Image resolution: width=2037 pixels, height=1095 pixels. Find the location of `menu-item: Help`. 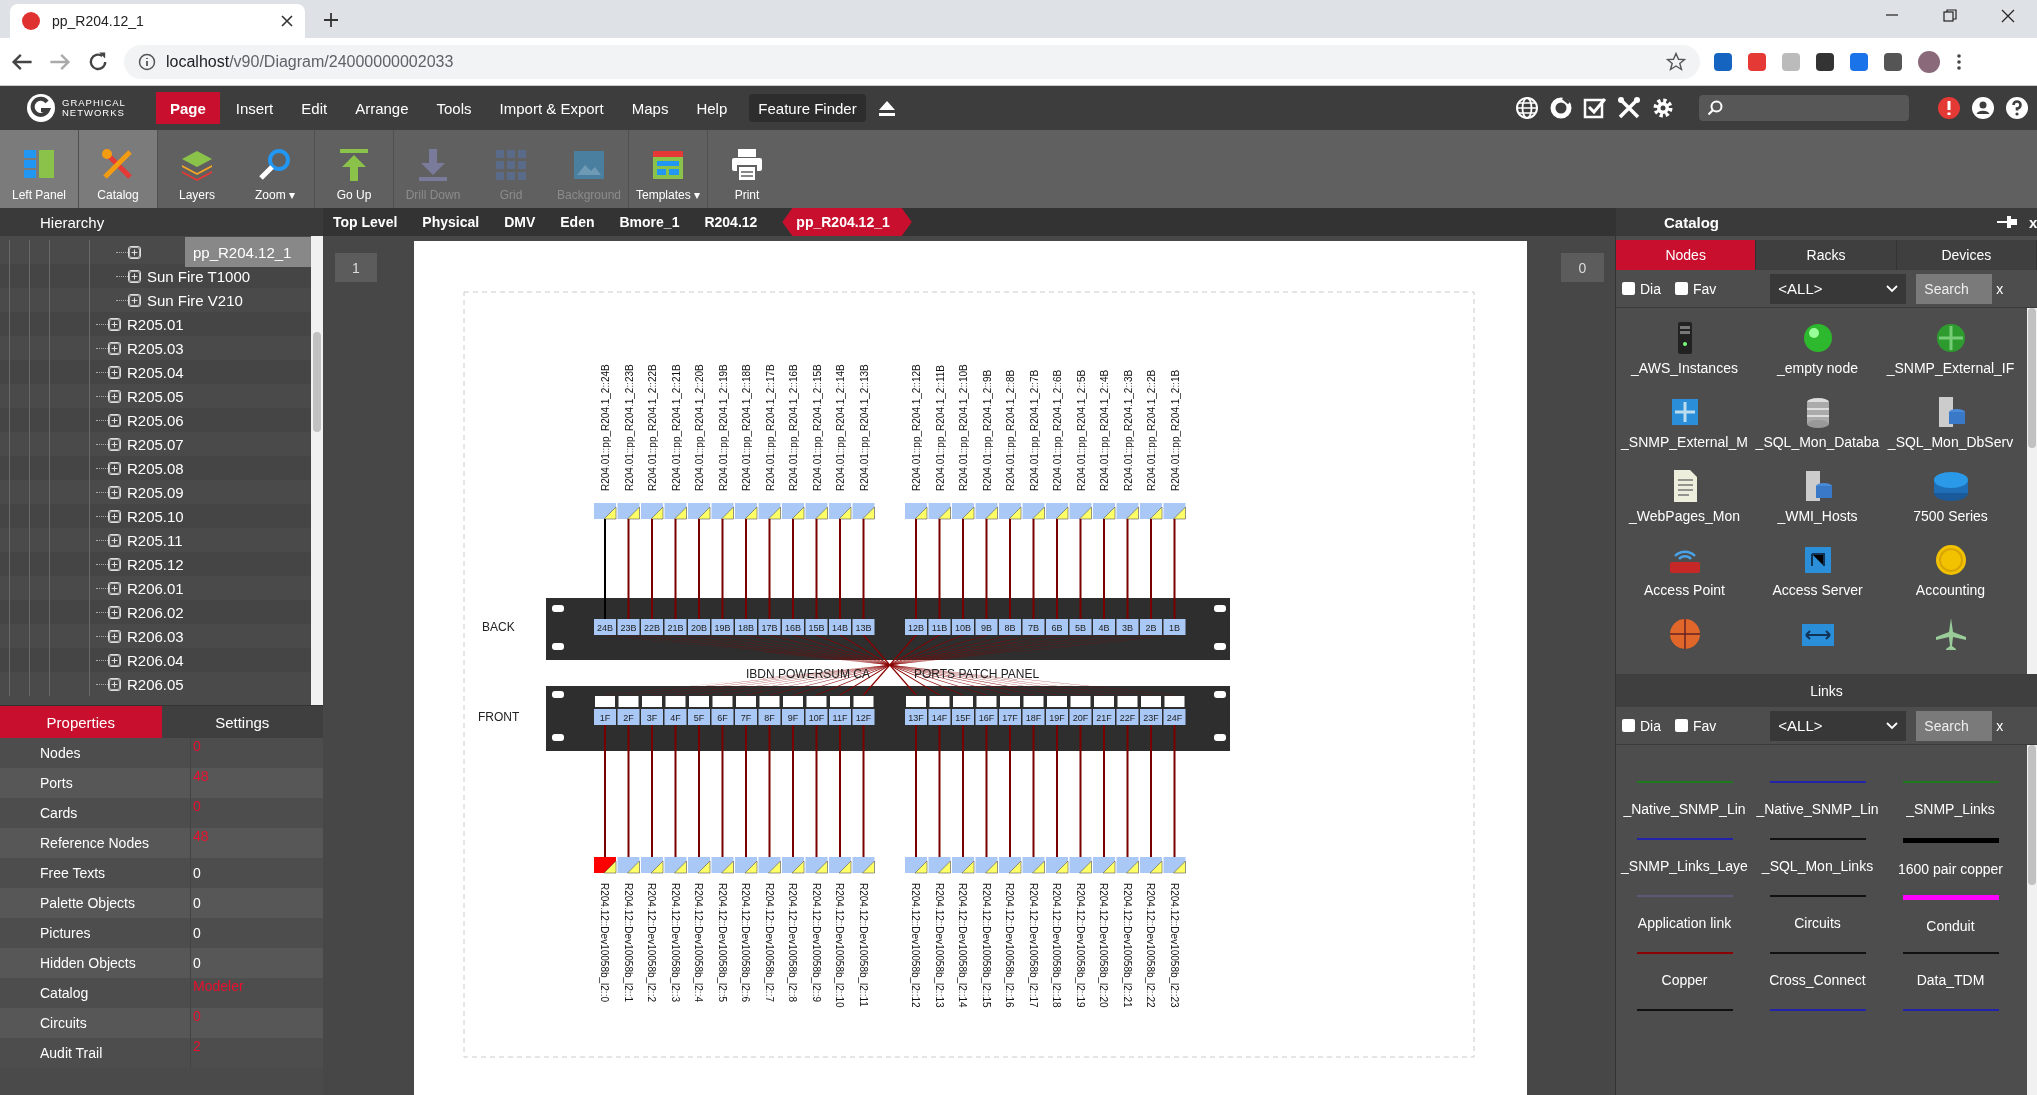

menu-item: Help is located at coordinates (712, 108).